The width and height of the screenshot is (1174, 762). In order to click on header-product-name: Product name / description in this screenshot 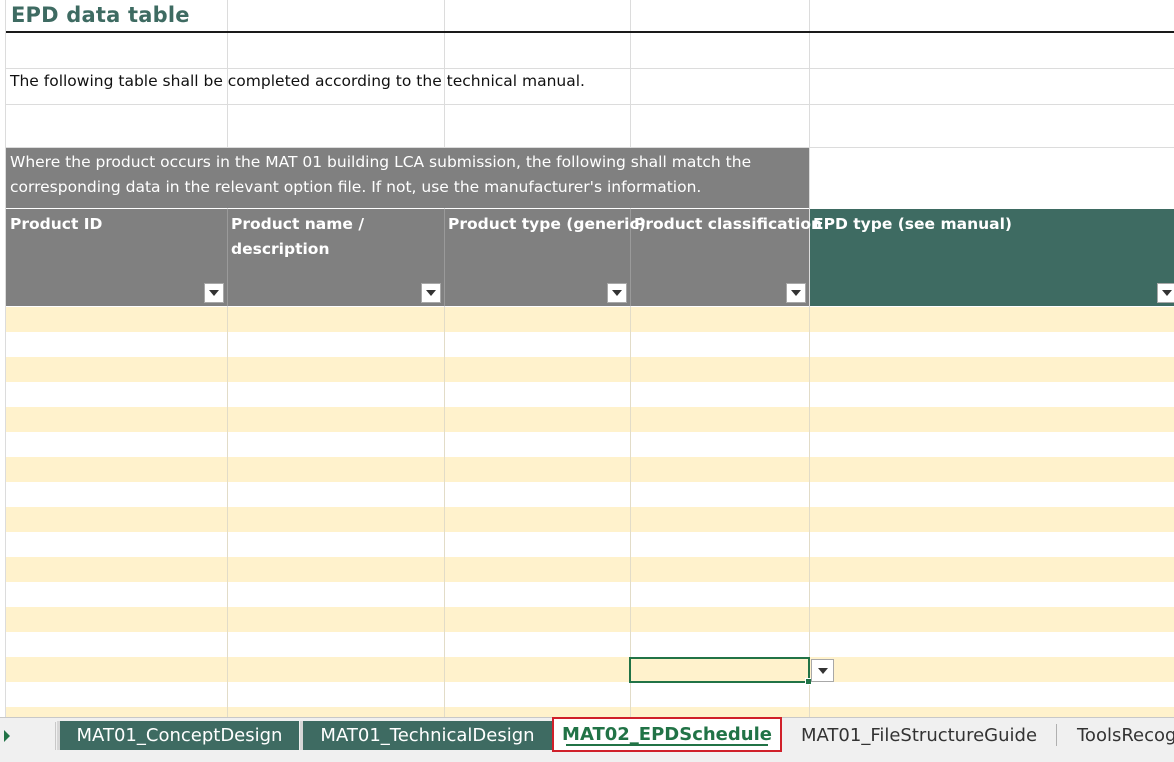, I will do `click(311, 237)`.